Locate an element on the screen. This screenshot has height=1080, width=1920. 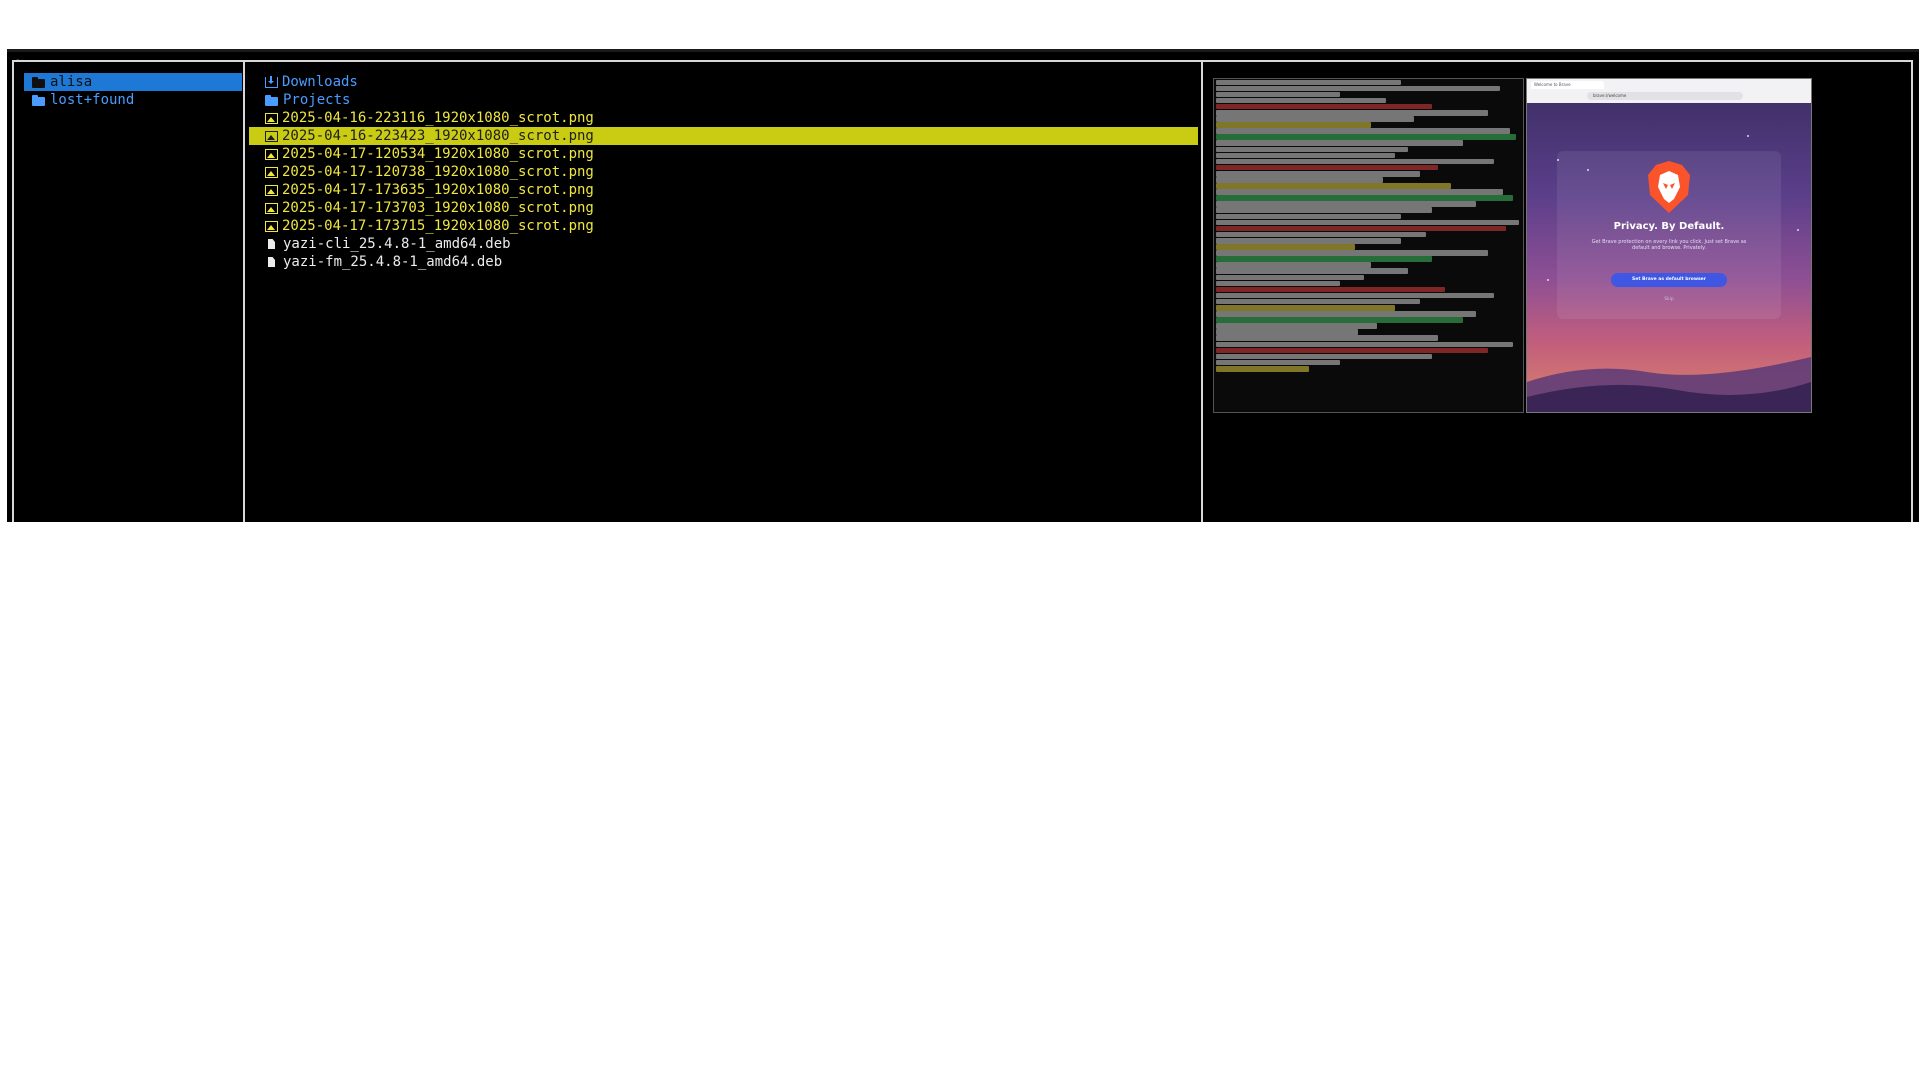
parent-pane-divider is located at coordinates (244, 292).